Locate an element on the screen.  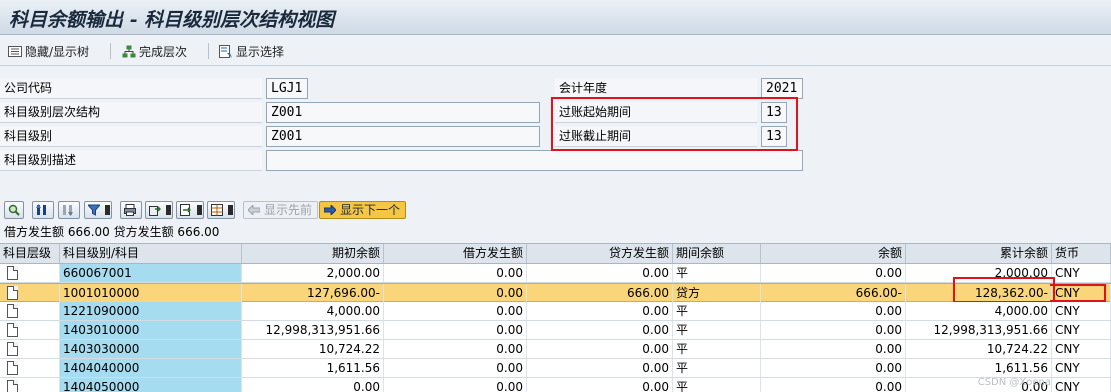
arrow-left-icon is located at coordinates (254, 210).